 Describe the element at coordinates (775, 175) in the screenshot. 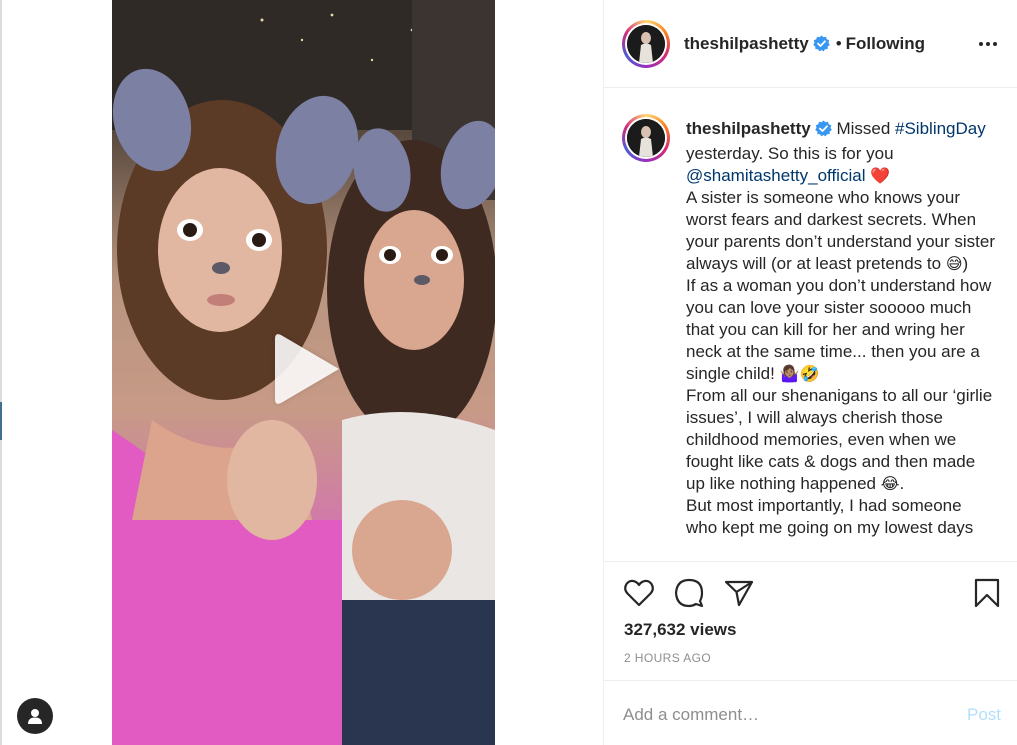

I see `mention-link: @shamitashetty_official` at that location.